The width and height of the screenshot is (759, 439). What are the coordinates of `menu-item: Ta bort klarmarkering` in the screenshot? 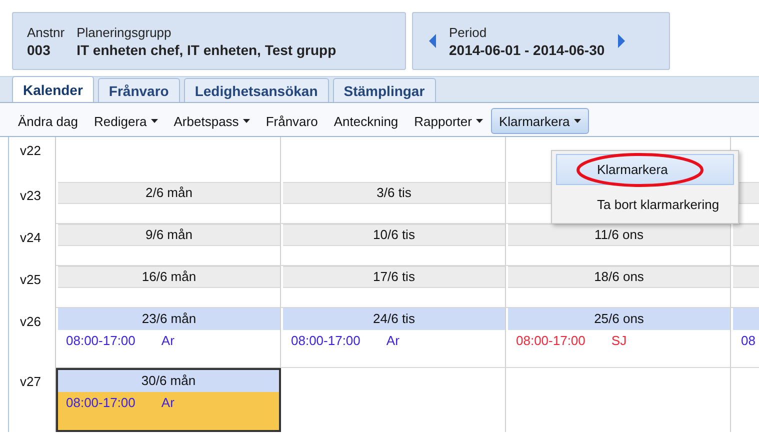 It's located at (645, 204).